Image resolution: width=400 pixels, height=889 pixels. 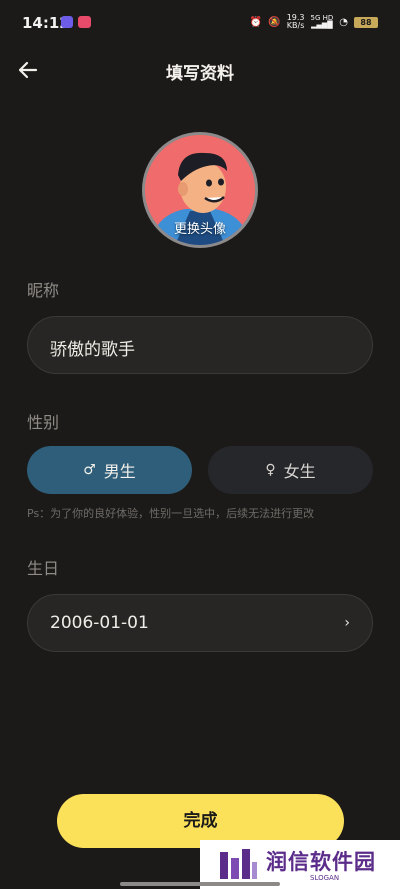 What do you see at coordinates (200, 74) in the screenshot?
I see `page-title: 填写资料` at bounding box center [200, 74].